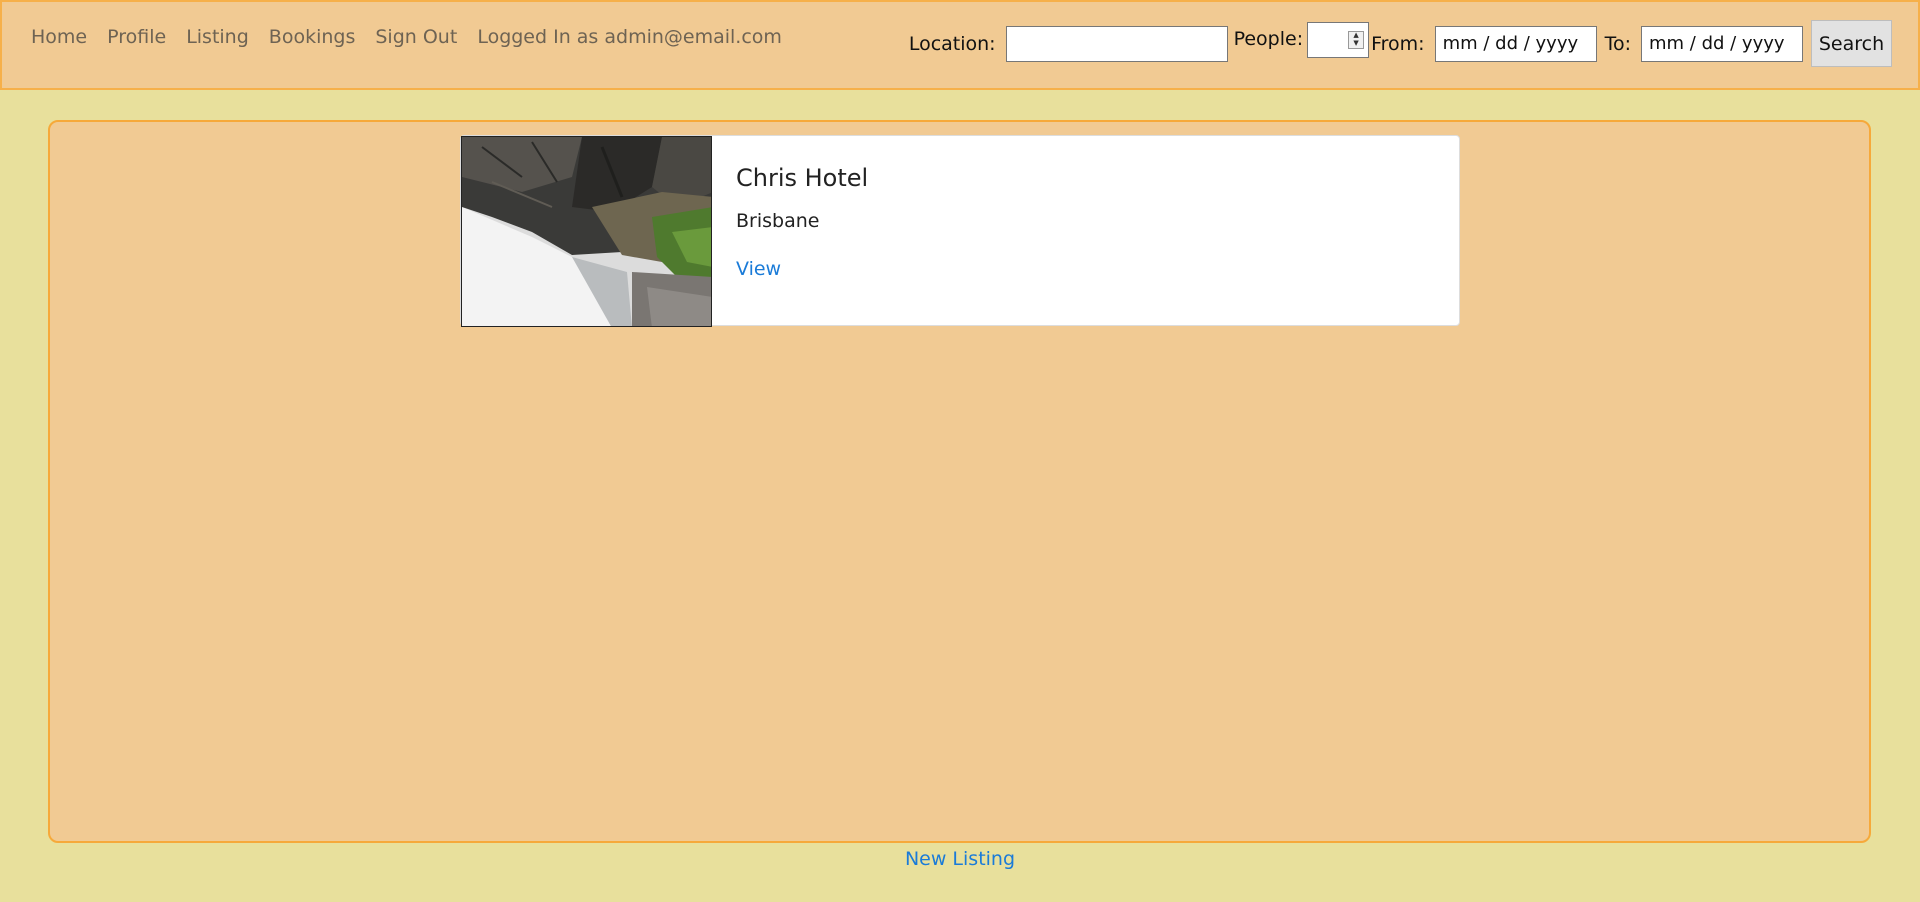 This screenshot has height=902, width=1920. Describe the element at coordinates (802, 178) in the screenshot. I see `listing-title: Chris Hotel` at that location.